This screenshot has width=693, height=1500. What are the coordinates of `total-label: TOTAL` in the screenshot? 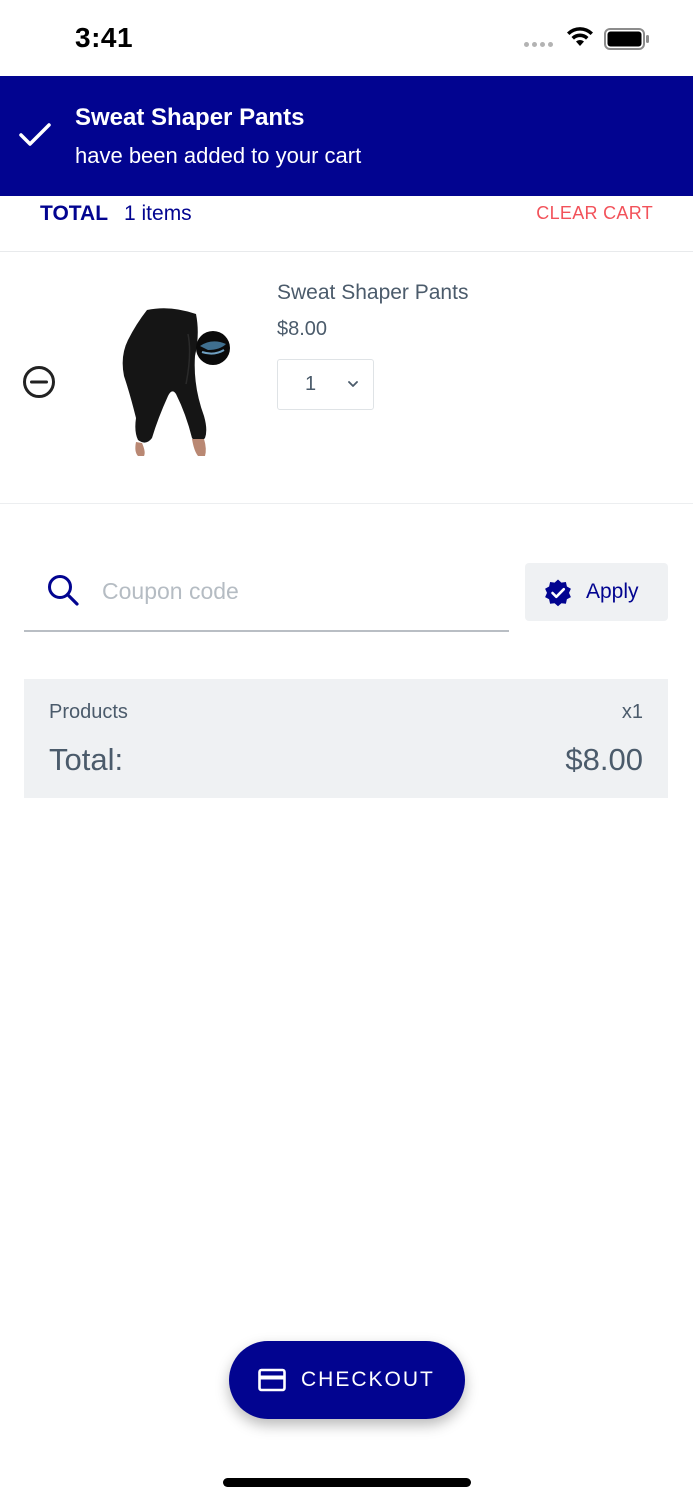 It's located at (74, 213).